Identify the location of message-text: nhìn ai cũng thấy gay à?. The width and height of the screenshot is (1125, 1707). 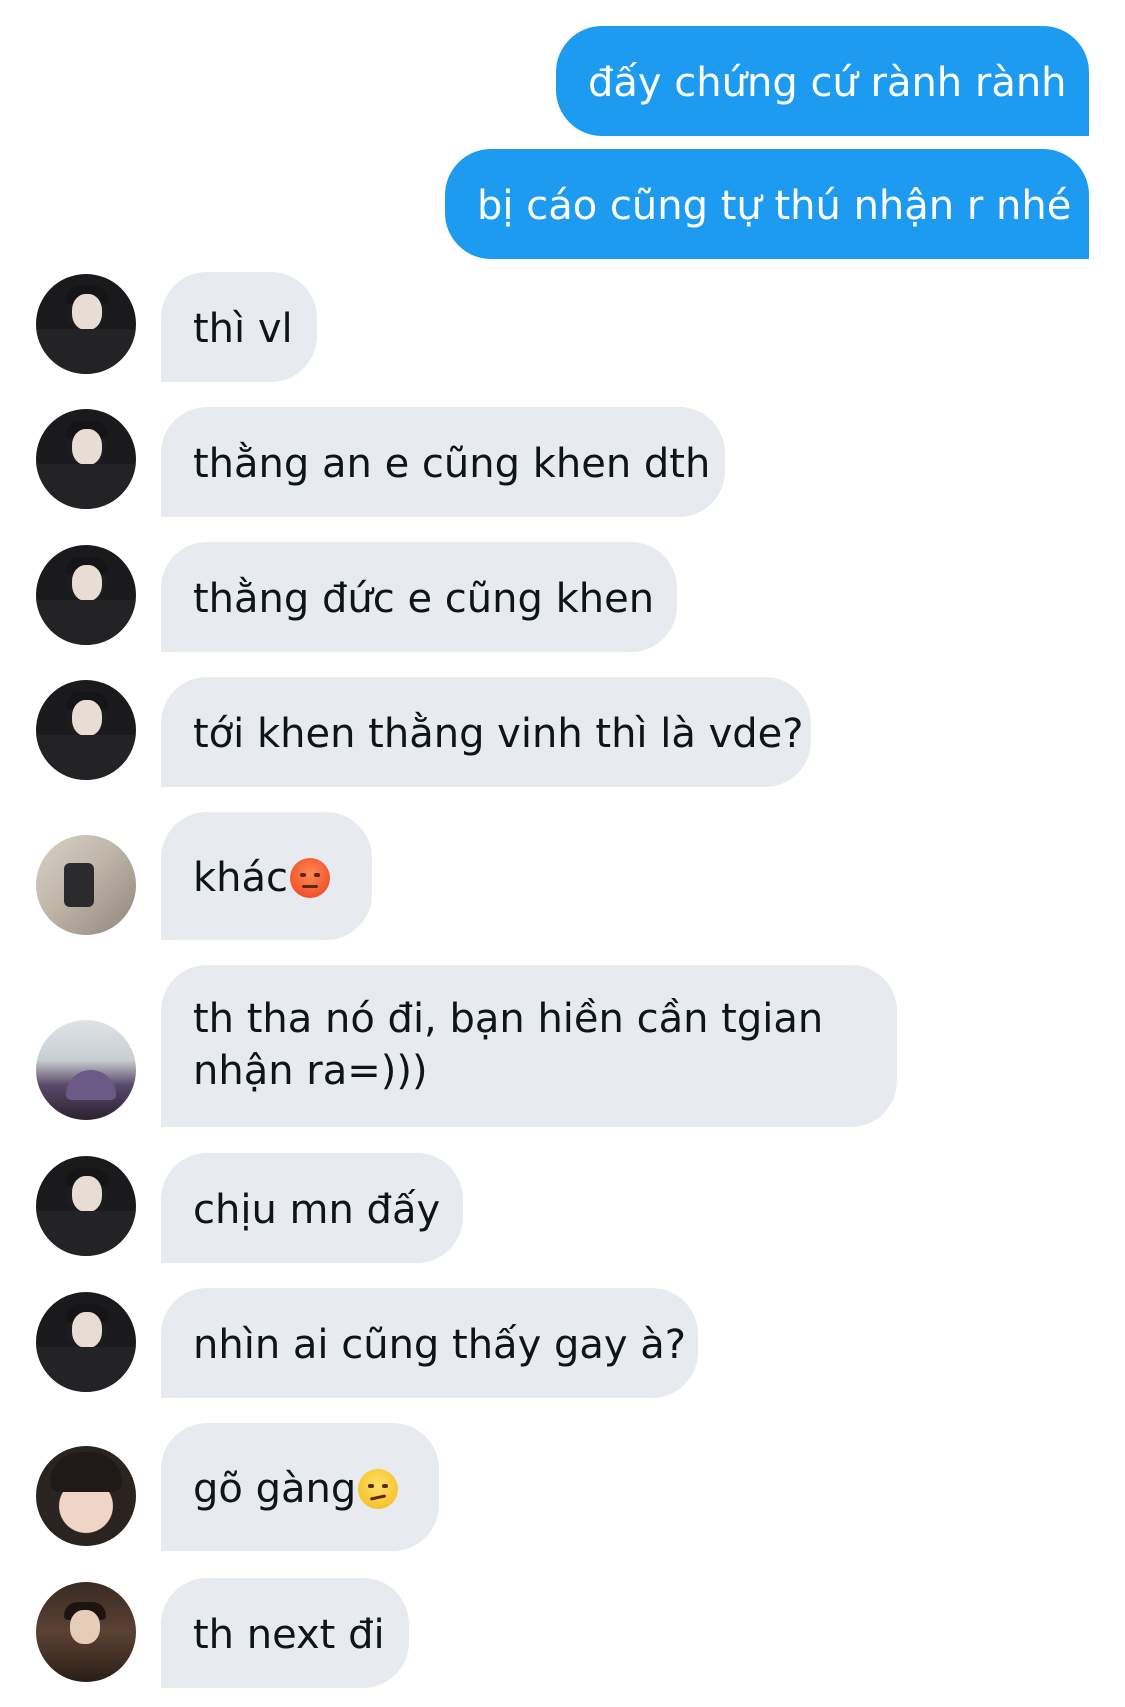
(439, 1345).